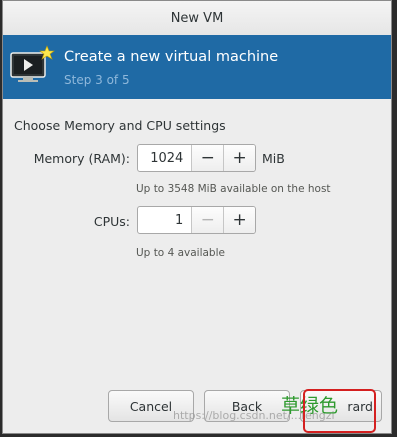 This screenshot has height=437, width=397. What do you see at coordinates (180, 253) in the screenshot?
I see `cpus-hint: Up to 4 available` at bounding box center [180, 253].